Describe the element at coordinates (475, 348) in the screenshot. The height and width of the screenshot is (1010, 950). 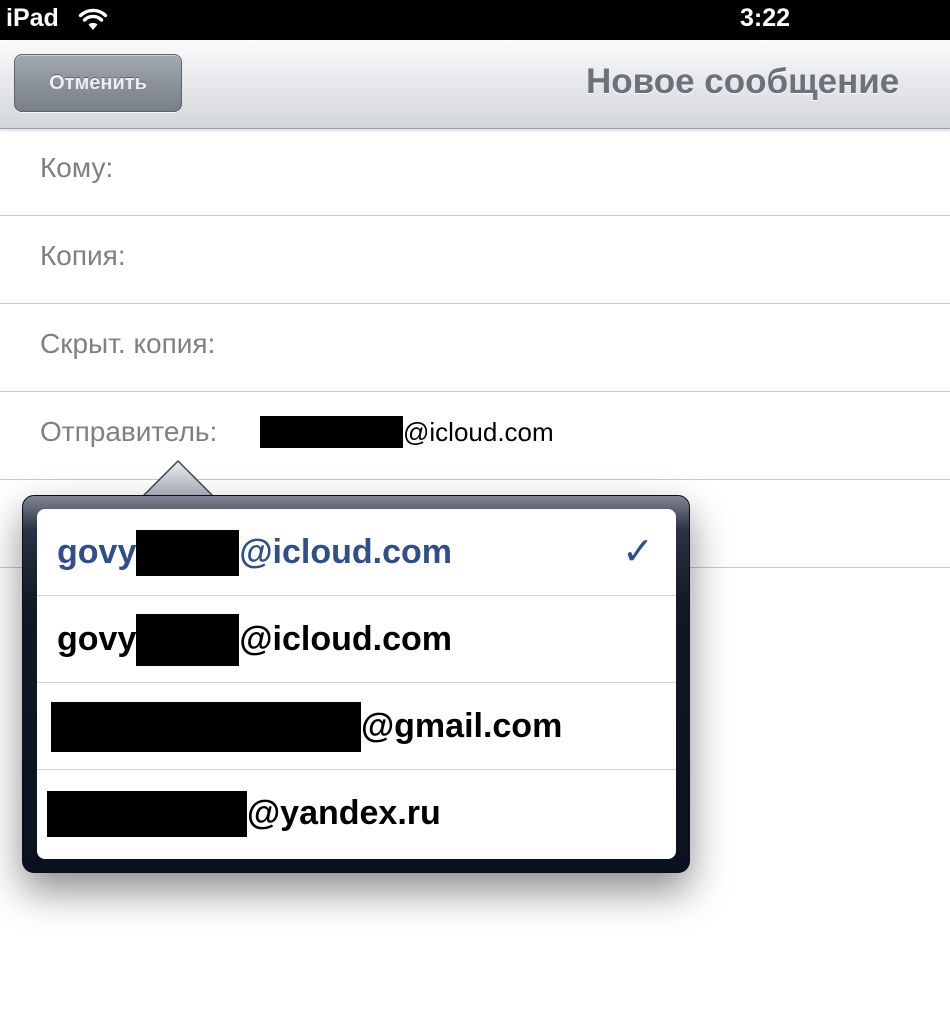
I see `bcc-field: Скрыт. копия:` at that location.